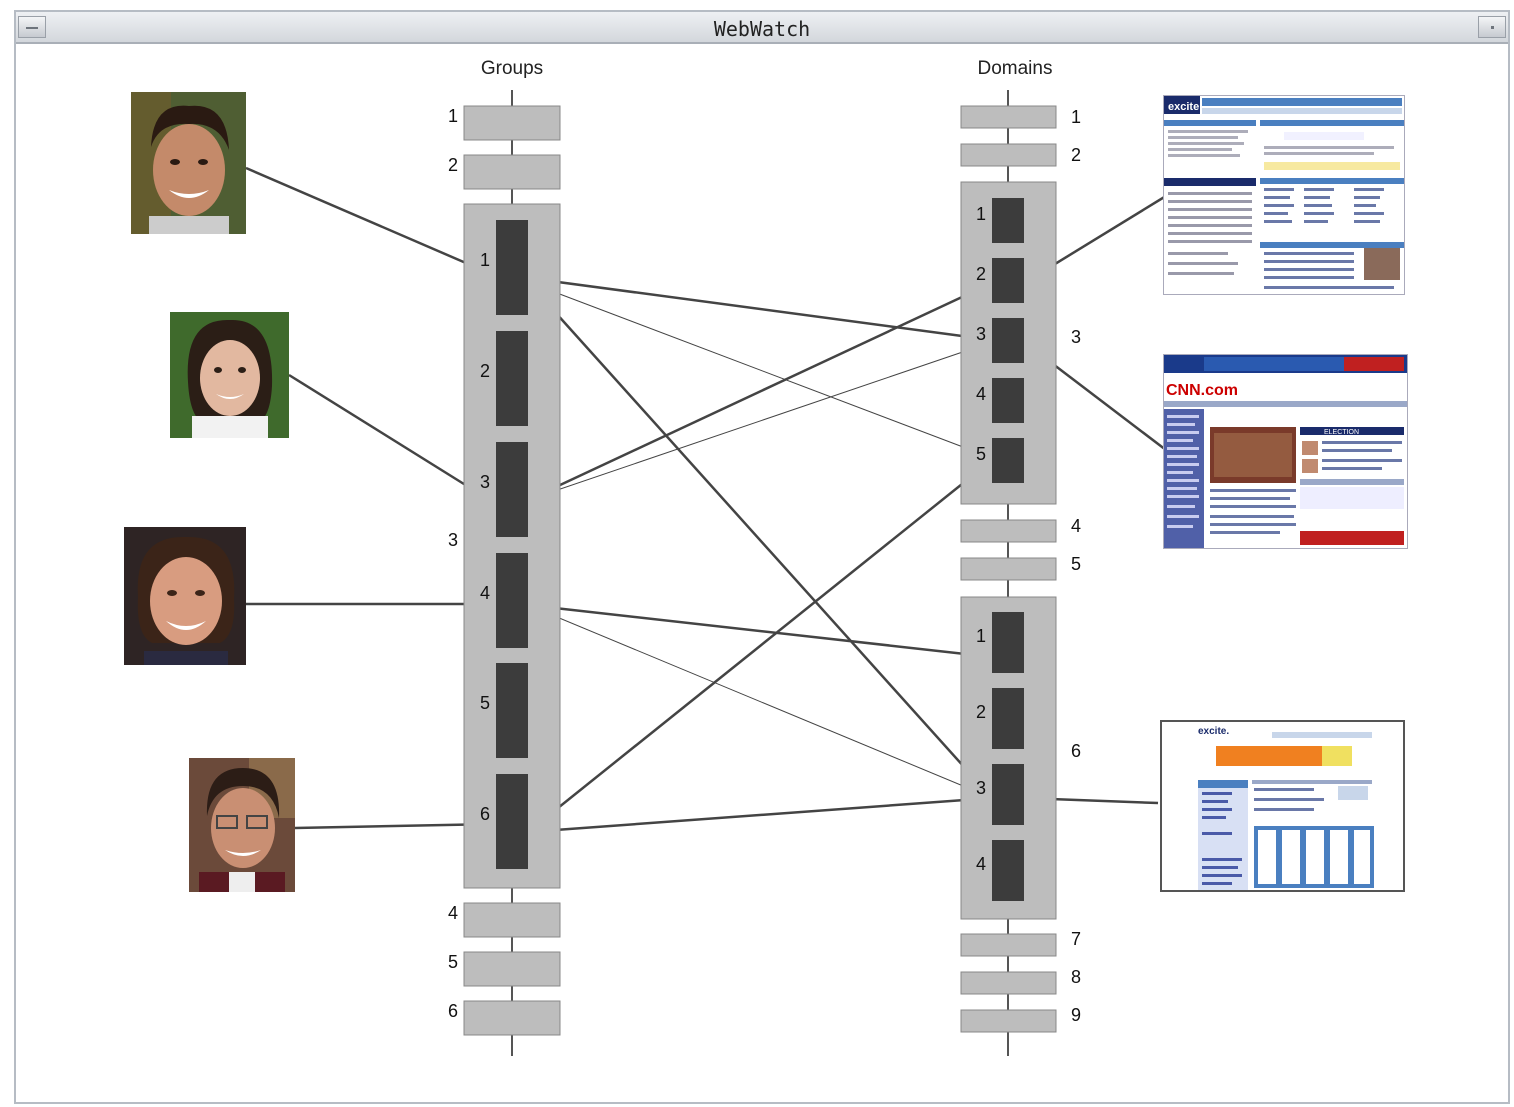  What do you see at coordinates (1076, 526) in the screenshot?
I see `domain-item-label-4: 4` at bounding box center [1076, 526].